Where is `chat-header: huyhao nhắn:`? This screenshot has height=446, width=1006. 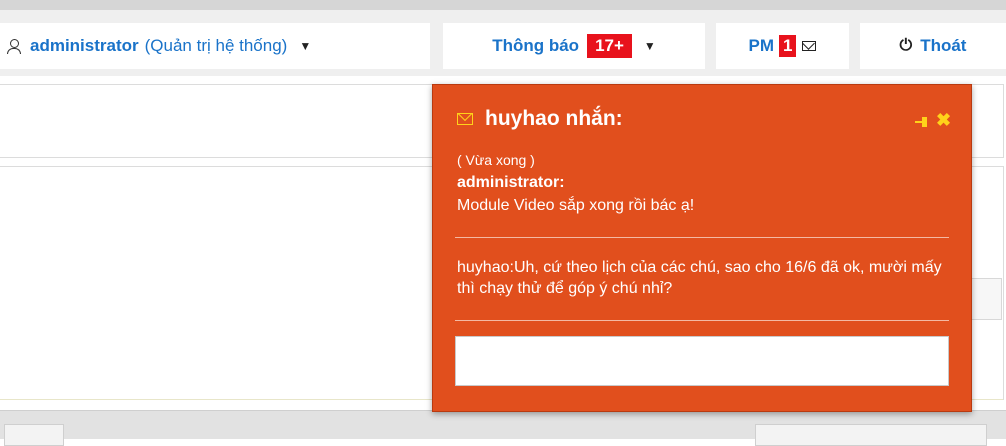 chat-header: huyhao nhắn: is located at coordinates (540, 119).